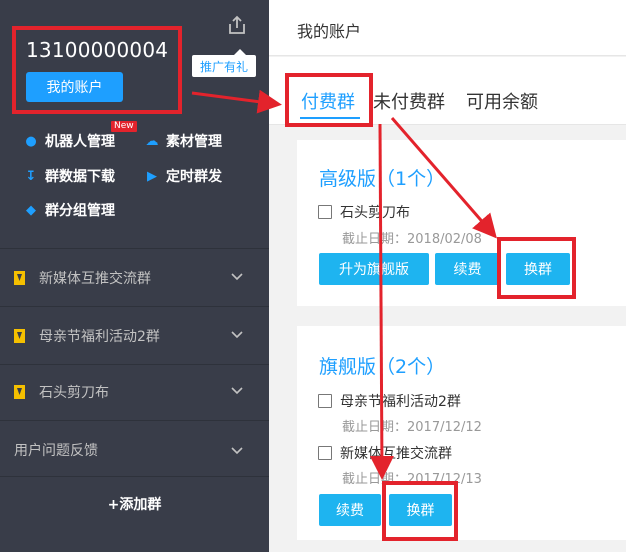 This screenshot has height=552, width=626. What do you see at coordinates (237, 25) in the screenshot?
I see `share-icon` at bounding box center [237, 25].